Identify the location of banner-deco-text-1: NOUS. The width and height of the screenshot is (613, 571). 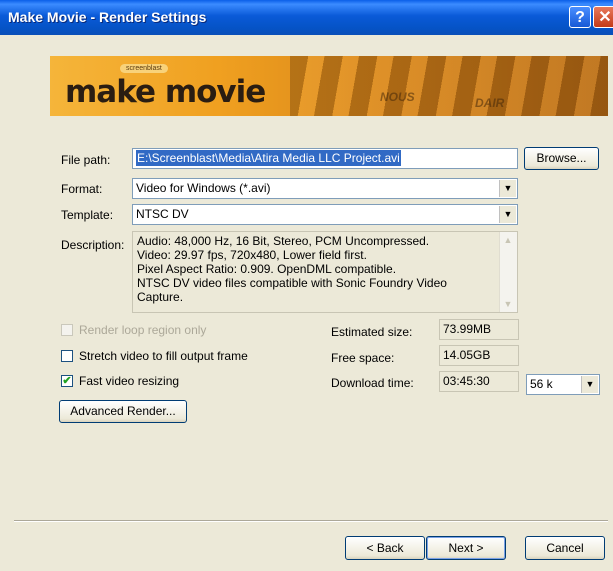
(397, 97).